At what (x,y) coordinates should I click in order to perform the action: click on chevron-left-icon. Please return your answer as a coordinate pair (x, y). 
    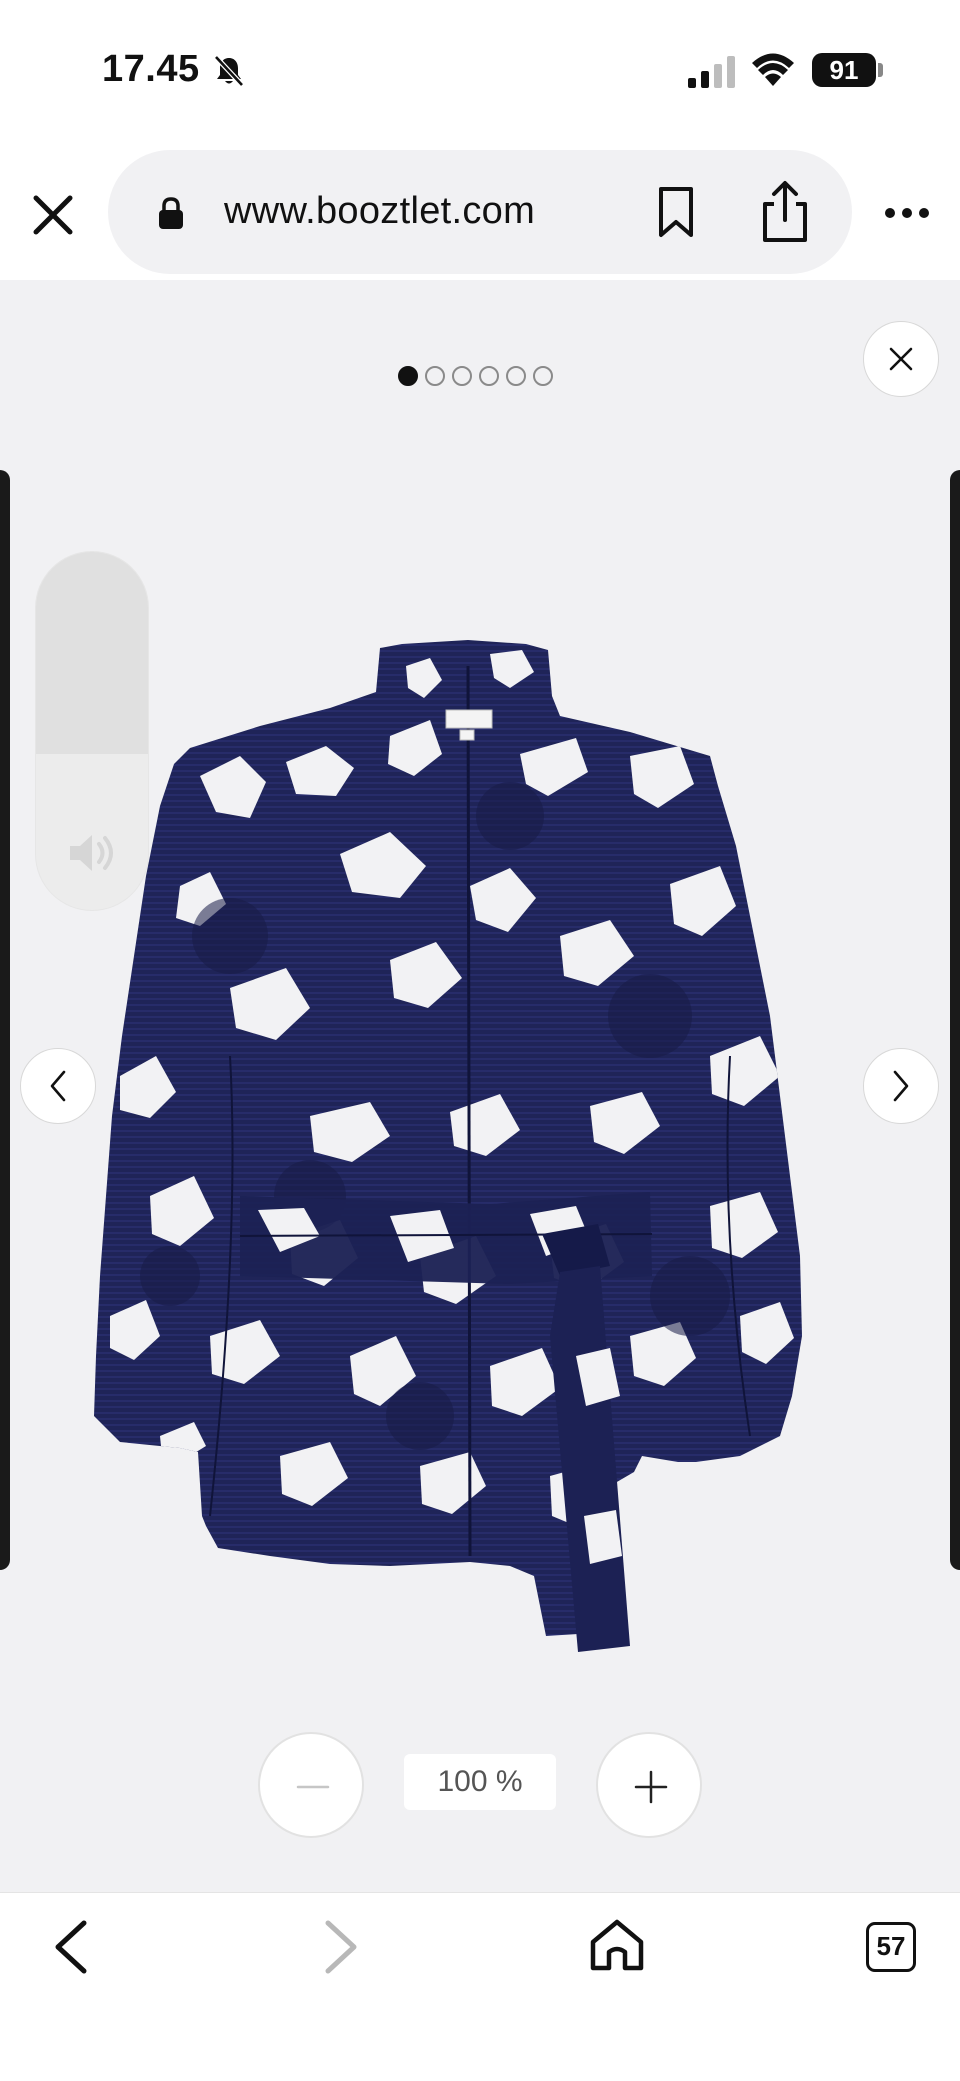
    Looking at the image, I should click on (58, 1086).